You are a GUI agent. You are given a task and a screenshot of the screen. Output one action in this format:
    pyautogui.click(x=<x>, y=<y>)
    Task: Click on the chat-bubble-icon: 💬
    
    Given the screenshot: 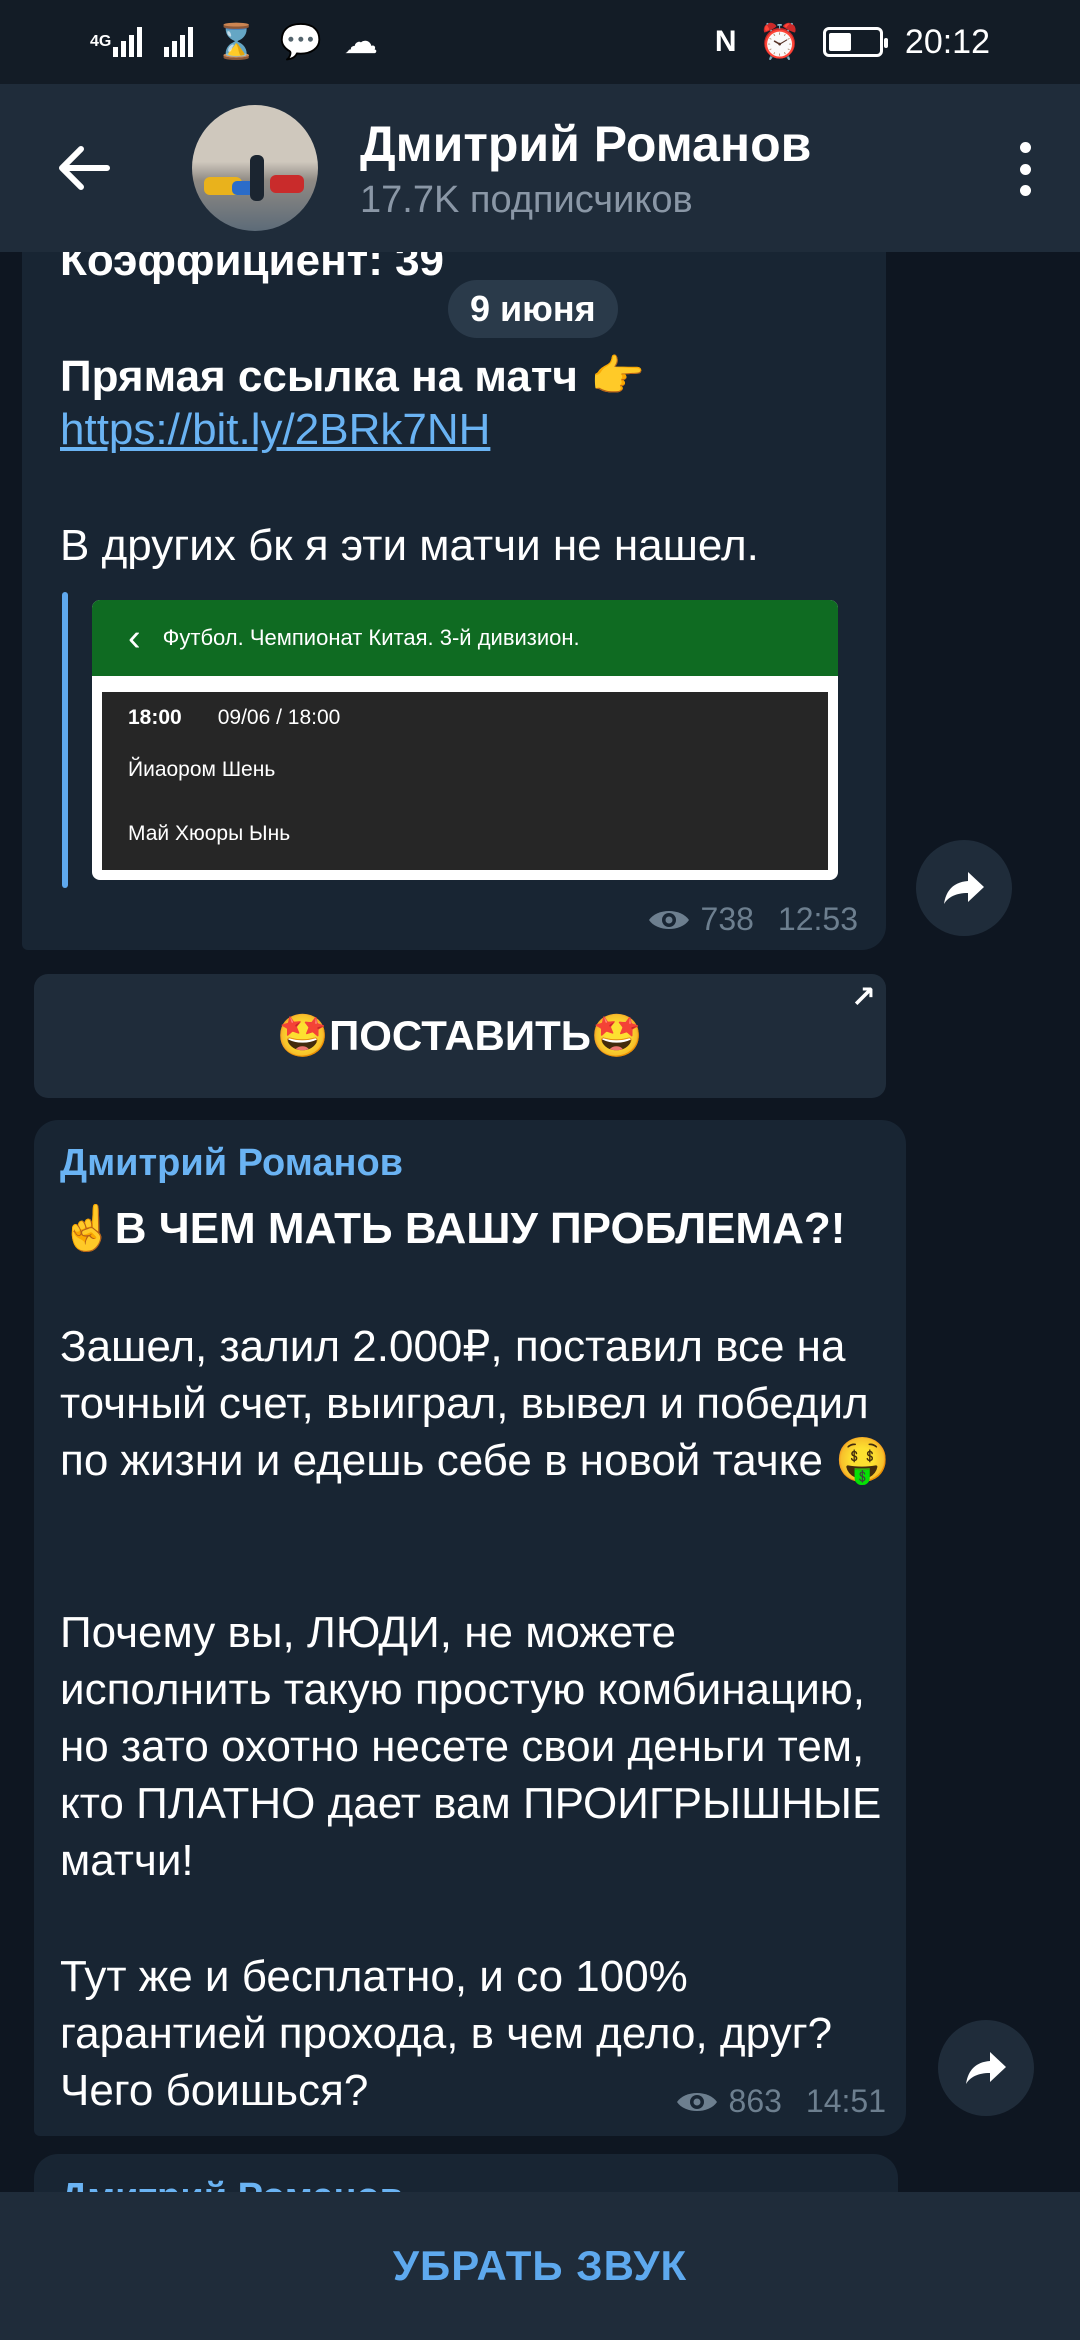 What is the action you would take?
    pyautogui.click(x=301, y=42)
    